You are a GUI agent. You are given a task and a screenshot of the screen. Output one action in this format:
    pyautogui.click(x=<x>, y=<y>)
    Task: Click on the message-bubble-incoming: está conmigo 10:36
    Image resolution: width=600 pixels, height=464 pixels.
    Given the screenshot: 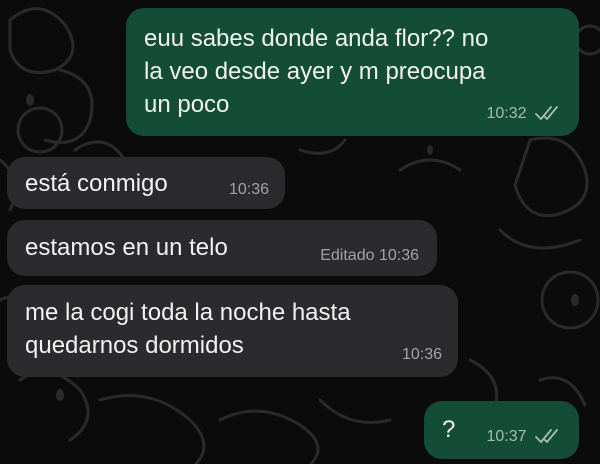 What is the action you would take?
    pyautogui.click(x=146, y=183)
    